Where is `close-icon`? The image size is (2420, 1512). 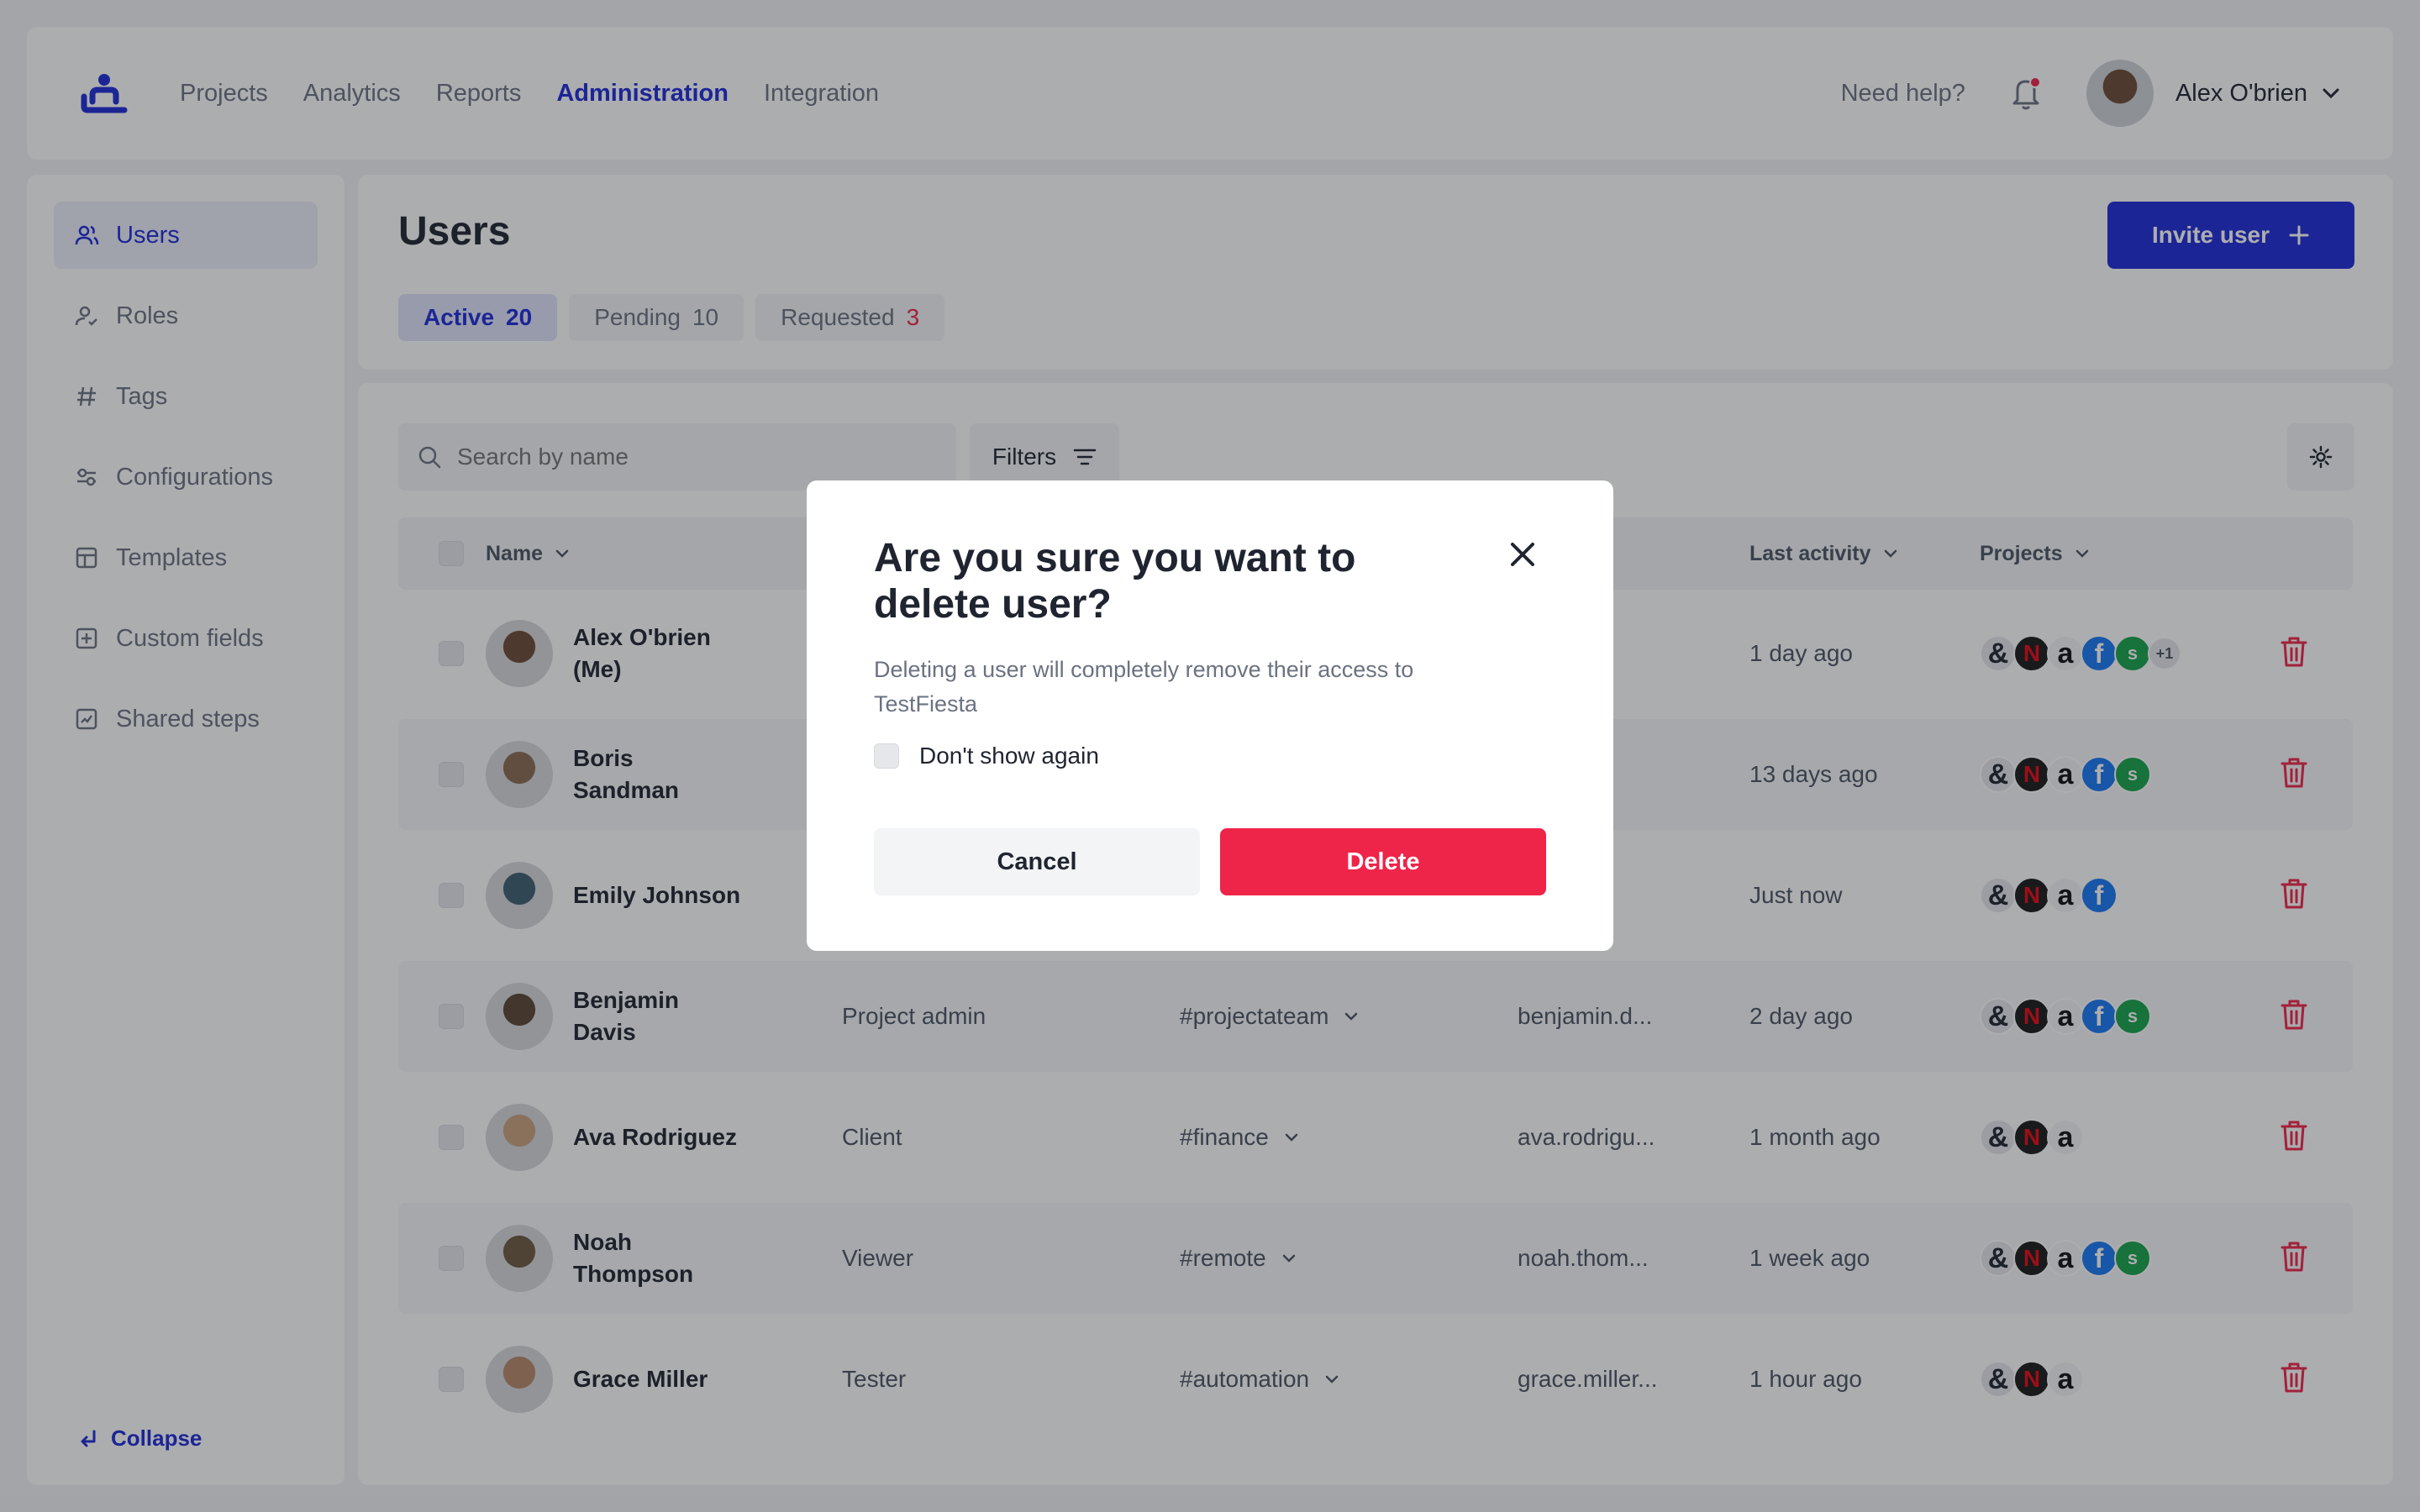
close-icon is located at coordinates (1523, 554).